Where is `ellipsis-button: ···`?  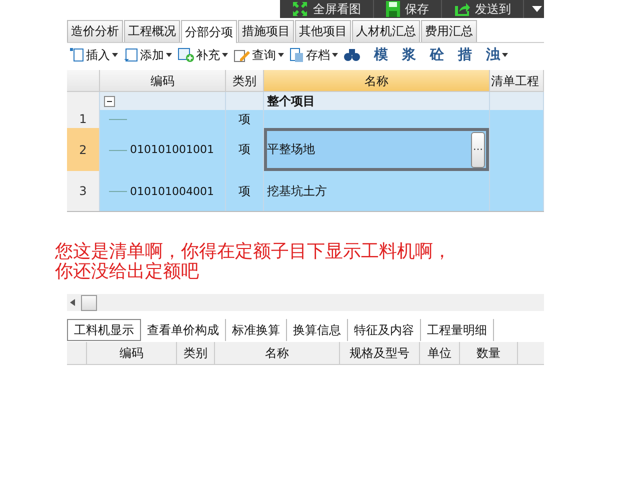
ellipsis-button: ··· is located at coordinates (478, 150).